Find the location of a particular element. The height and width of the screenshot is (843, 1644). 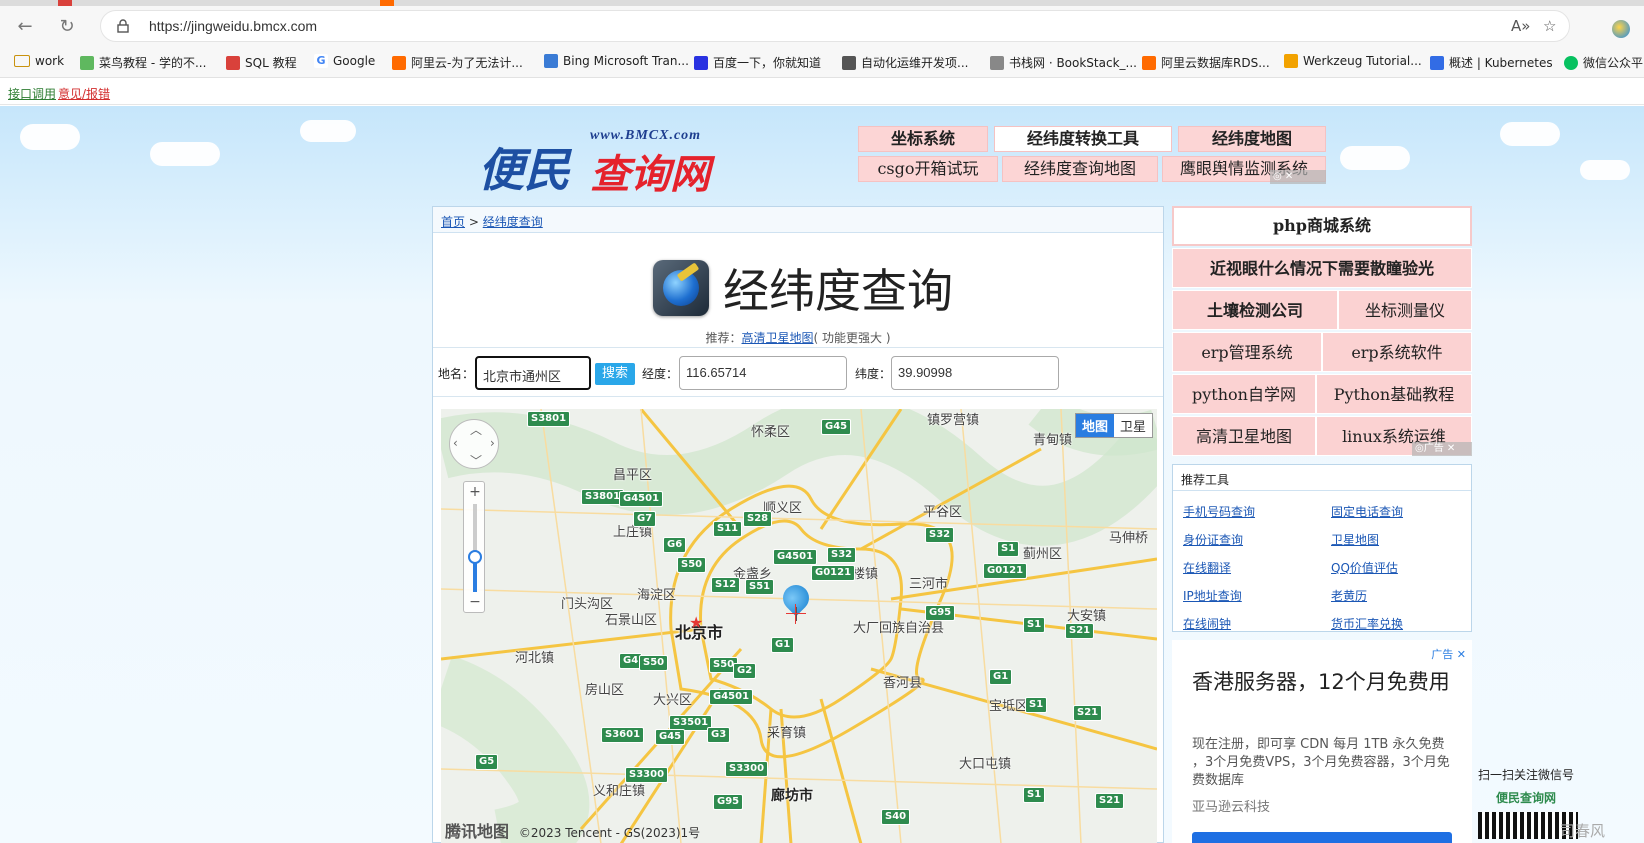

bookmark-item: work is located at coordinates (39, 61).